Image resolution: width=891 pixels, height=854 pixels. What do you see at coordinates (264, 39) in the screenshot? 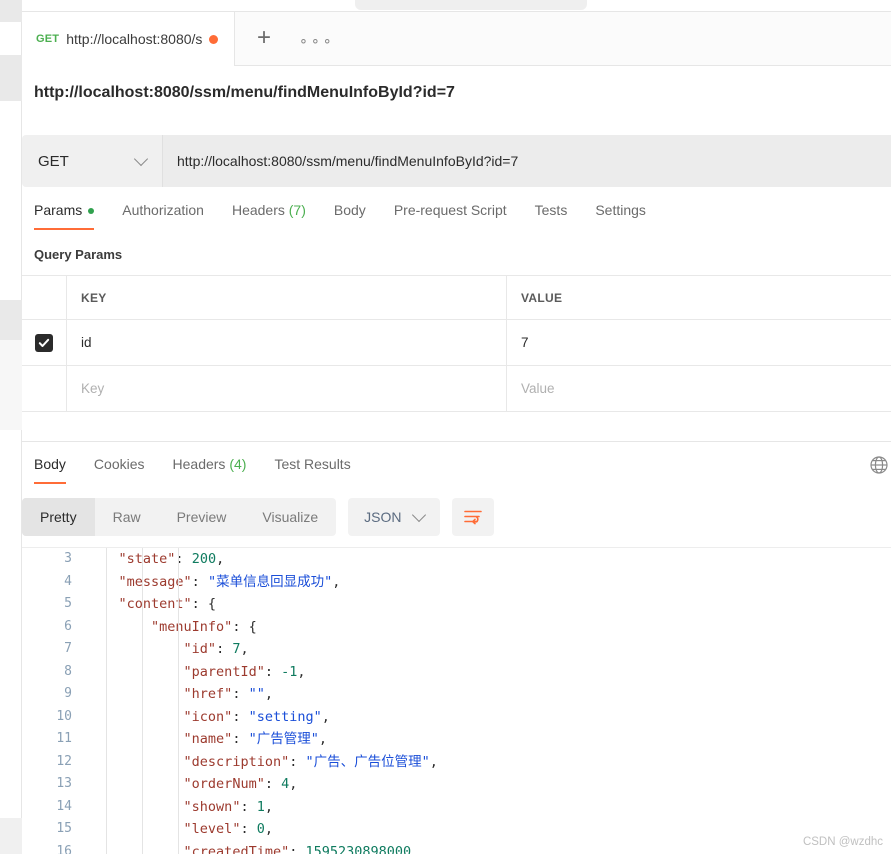
I see `plus-icon: +` at bounding box center [264, 39].